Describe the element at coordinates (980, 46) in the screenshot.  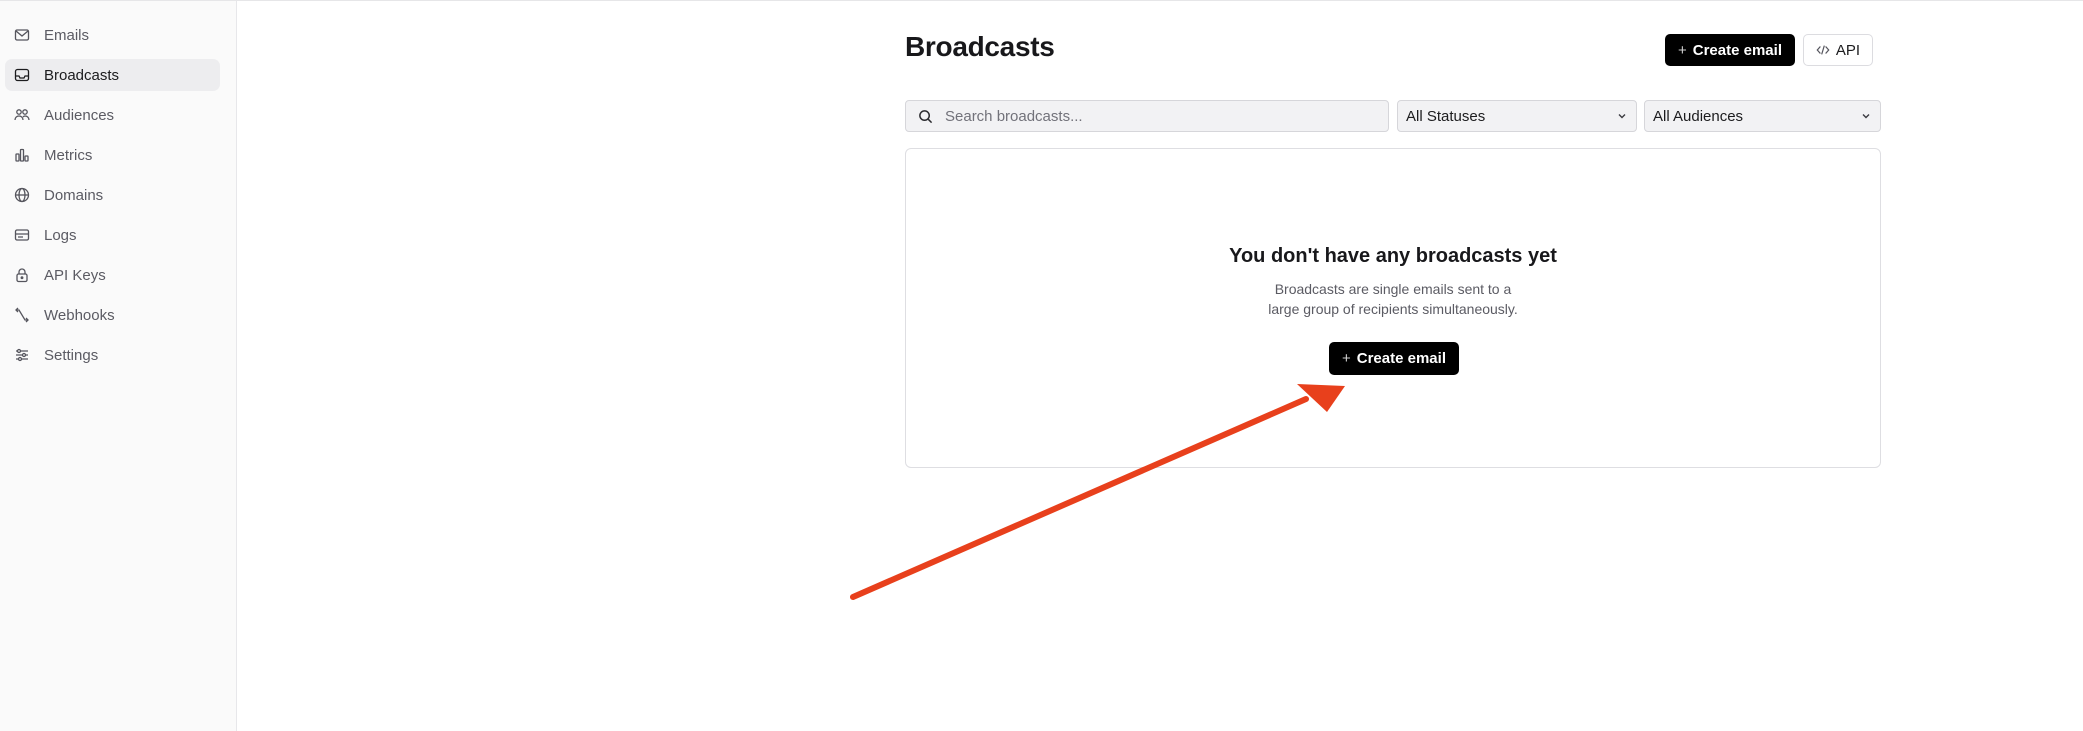
I see `page-title: Broadcasts` at that location.